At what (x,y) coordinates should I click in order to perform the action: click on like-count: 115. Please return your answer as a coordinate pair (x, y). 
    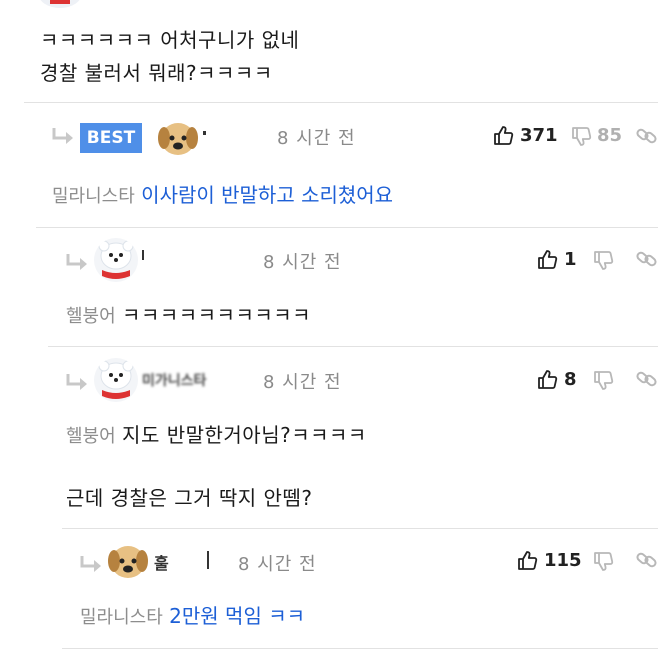
    Looking at the image, I should click on (563, 560).